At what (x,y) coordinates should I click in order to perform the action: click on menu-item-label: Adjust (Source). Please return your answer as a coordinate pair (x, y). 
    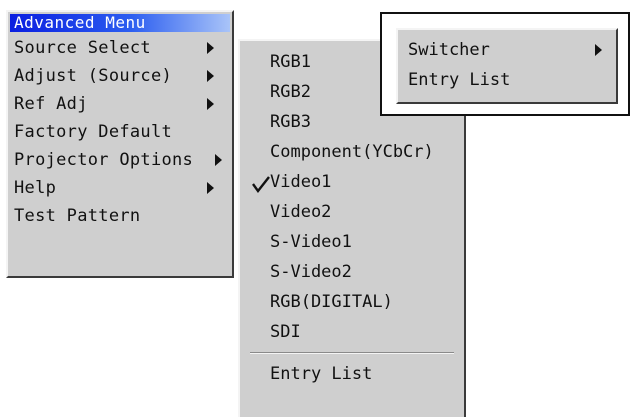
    Looking at the image, I should click on (93, 76).